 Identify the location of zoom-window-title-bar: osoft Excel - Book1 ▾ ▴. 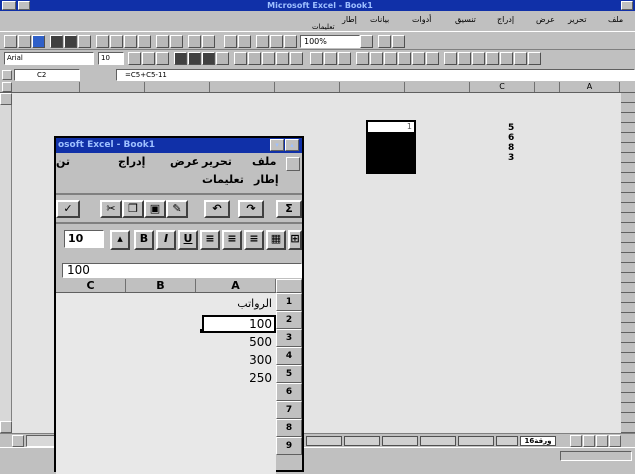
(179, 145).